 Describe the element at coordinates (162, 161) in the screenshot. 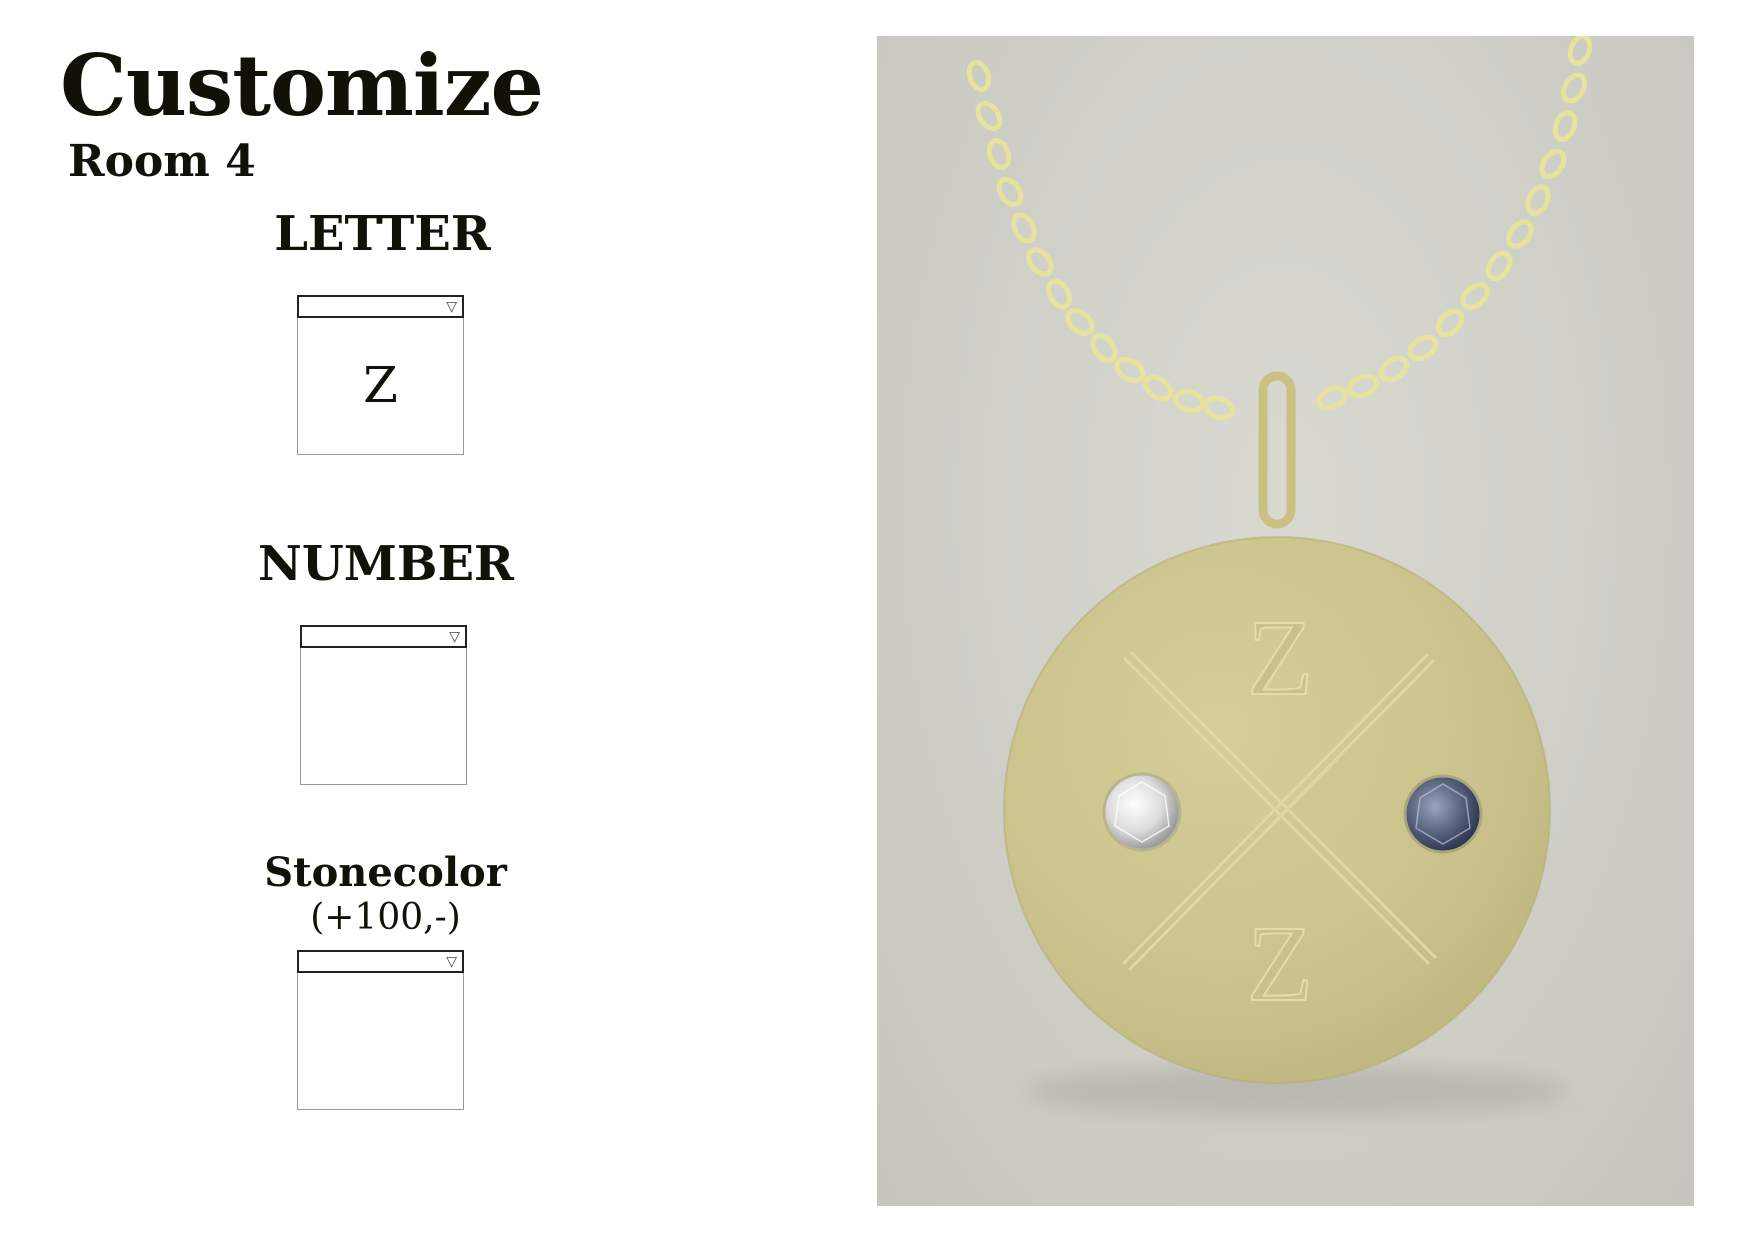

I see `page-subtitle: Room 4` at that location.